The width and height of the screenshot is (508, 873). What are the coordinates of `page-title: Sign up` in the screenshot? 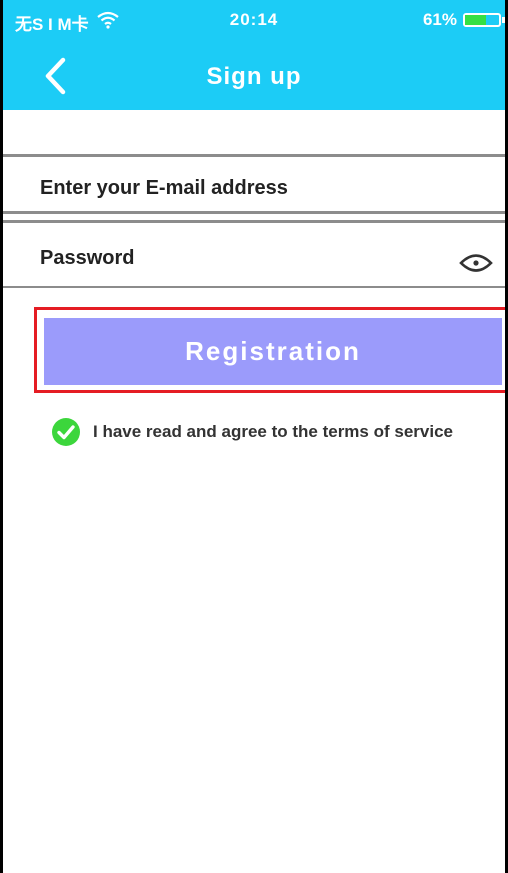 It's located at (254, 76).